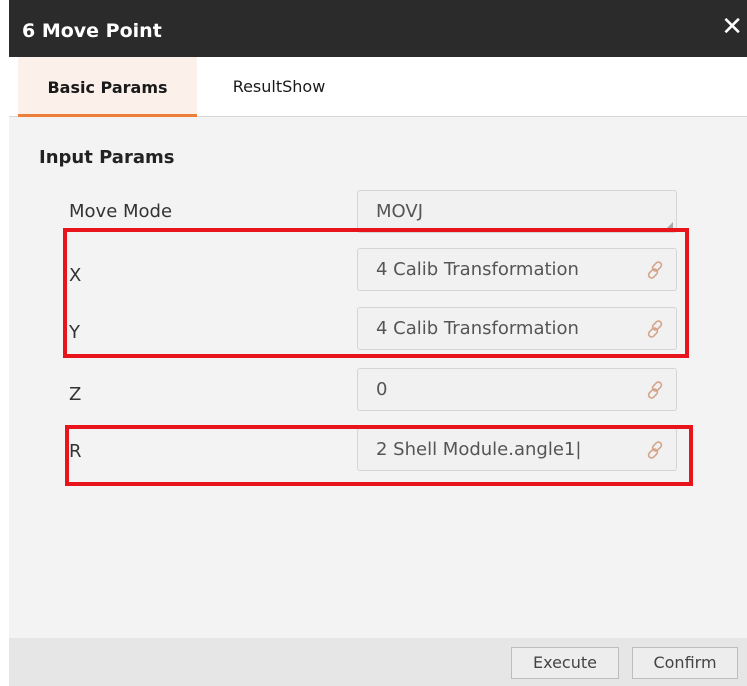 This screenshot has width=747, height=686. What do you see at coordinates (121, 211) in the screenshot?
I see `param-label-move-mode: Move Mode` at bounding box center [121, 211].